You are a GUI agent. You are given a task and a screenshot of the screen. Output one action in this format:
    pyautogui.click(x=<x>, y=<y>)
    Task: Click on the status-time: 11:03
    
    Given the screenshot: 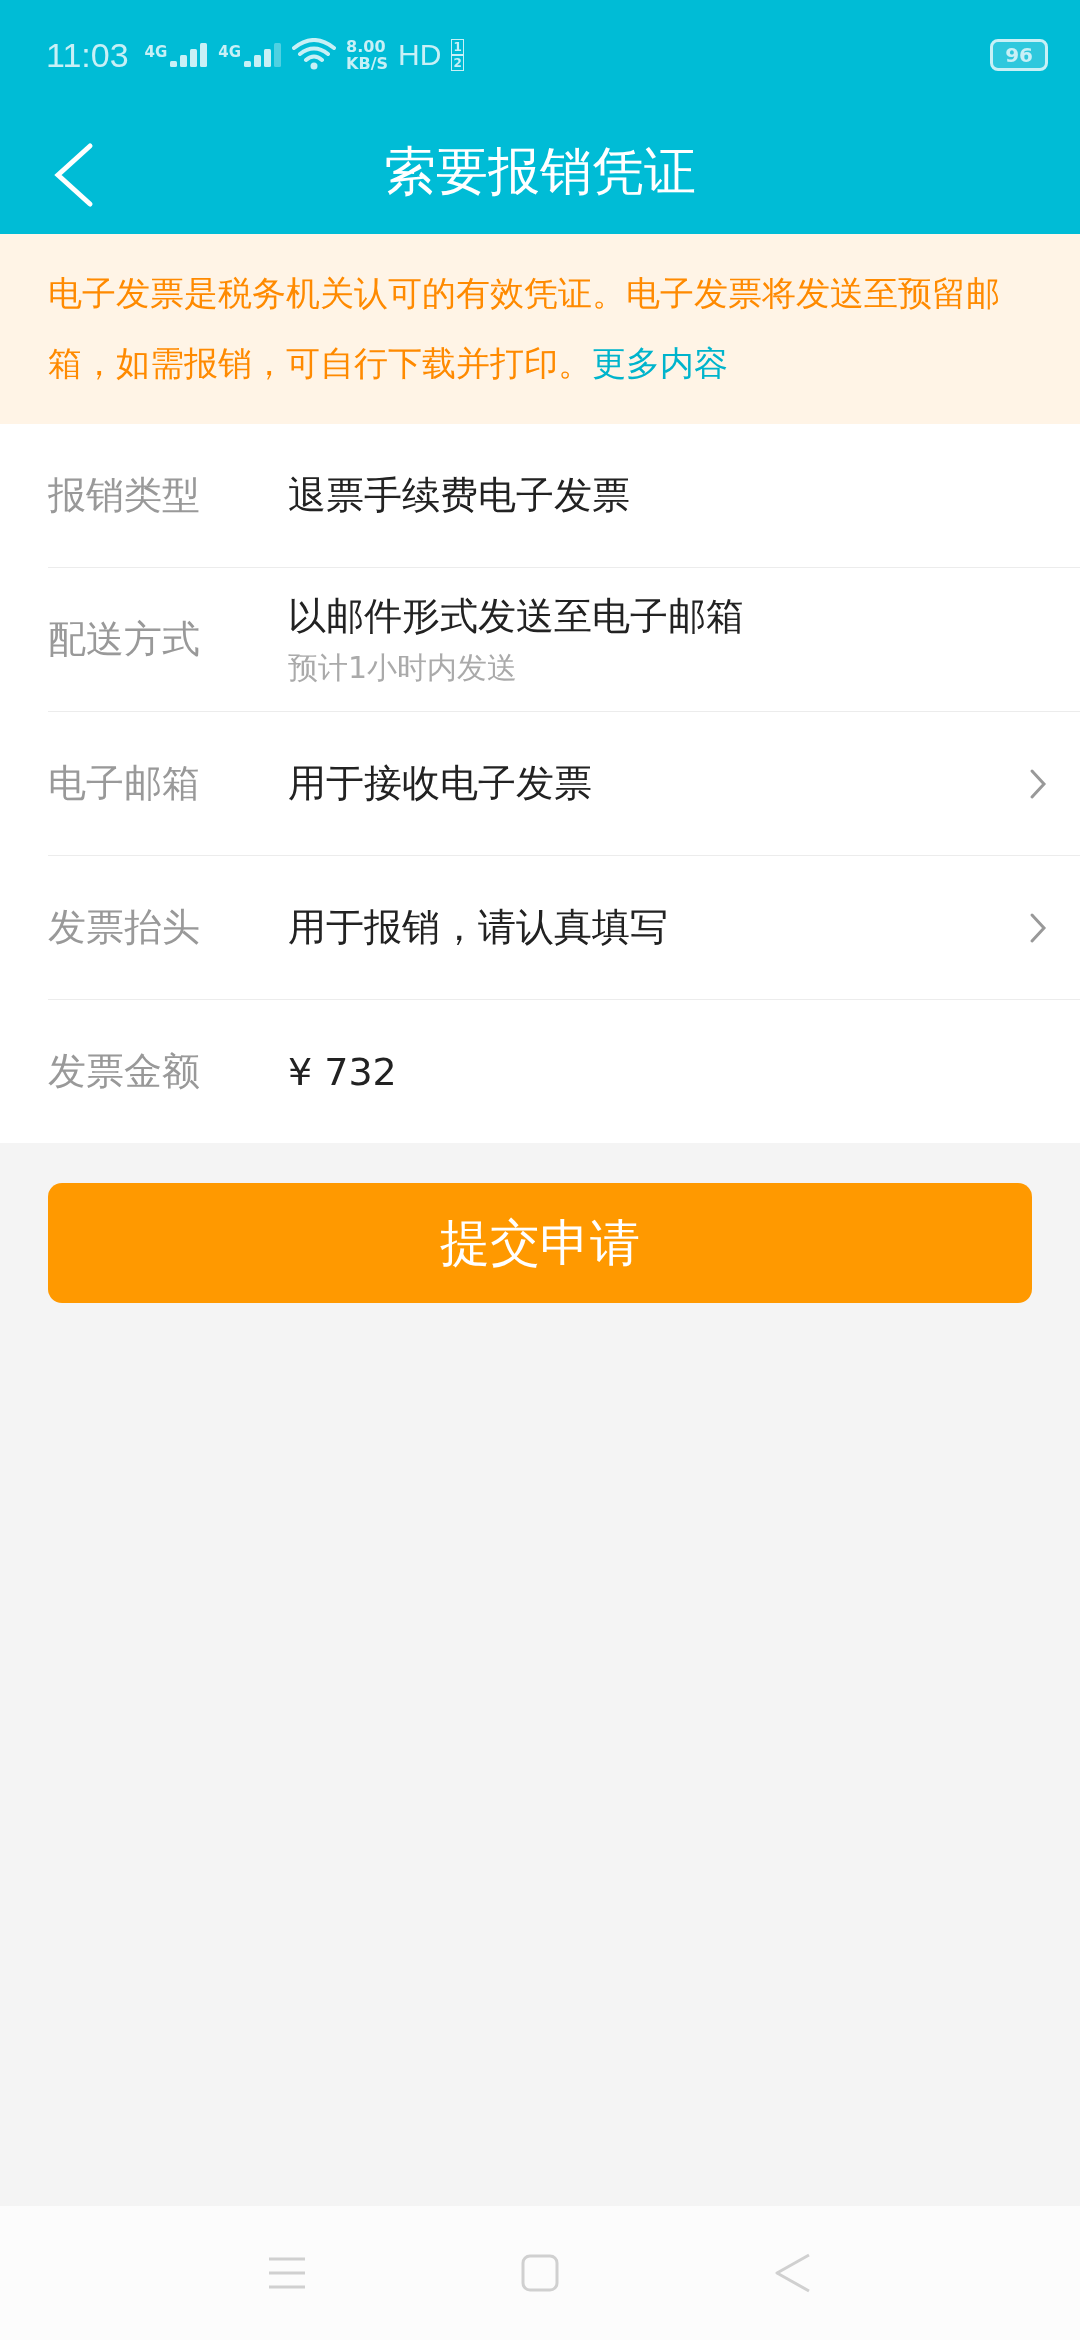 What is the action you would take?
    pyautogui.click(x=87, y=55)
    